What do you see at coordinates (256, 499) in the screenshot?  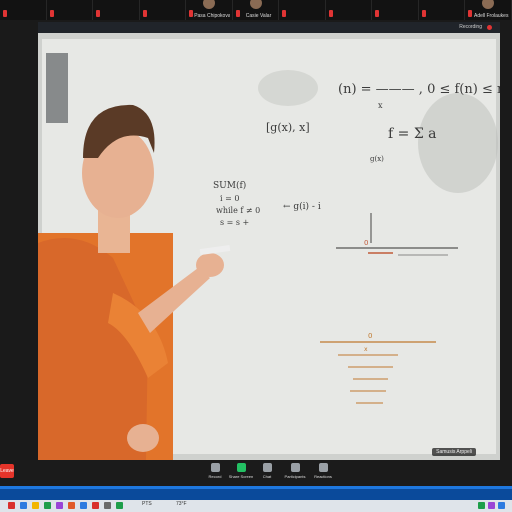 I see `os-taskbar: PTS 73°F` at bounding box center [256, 499].